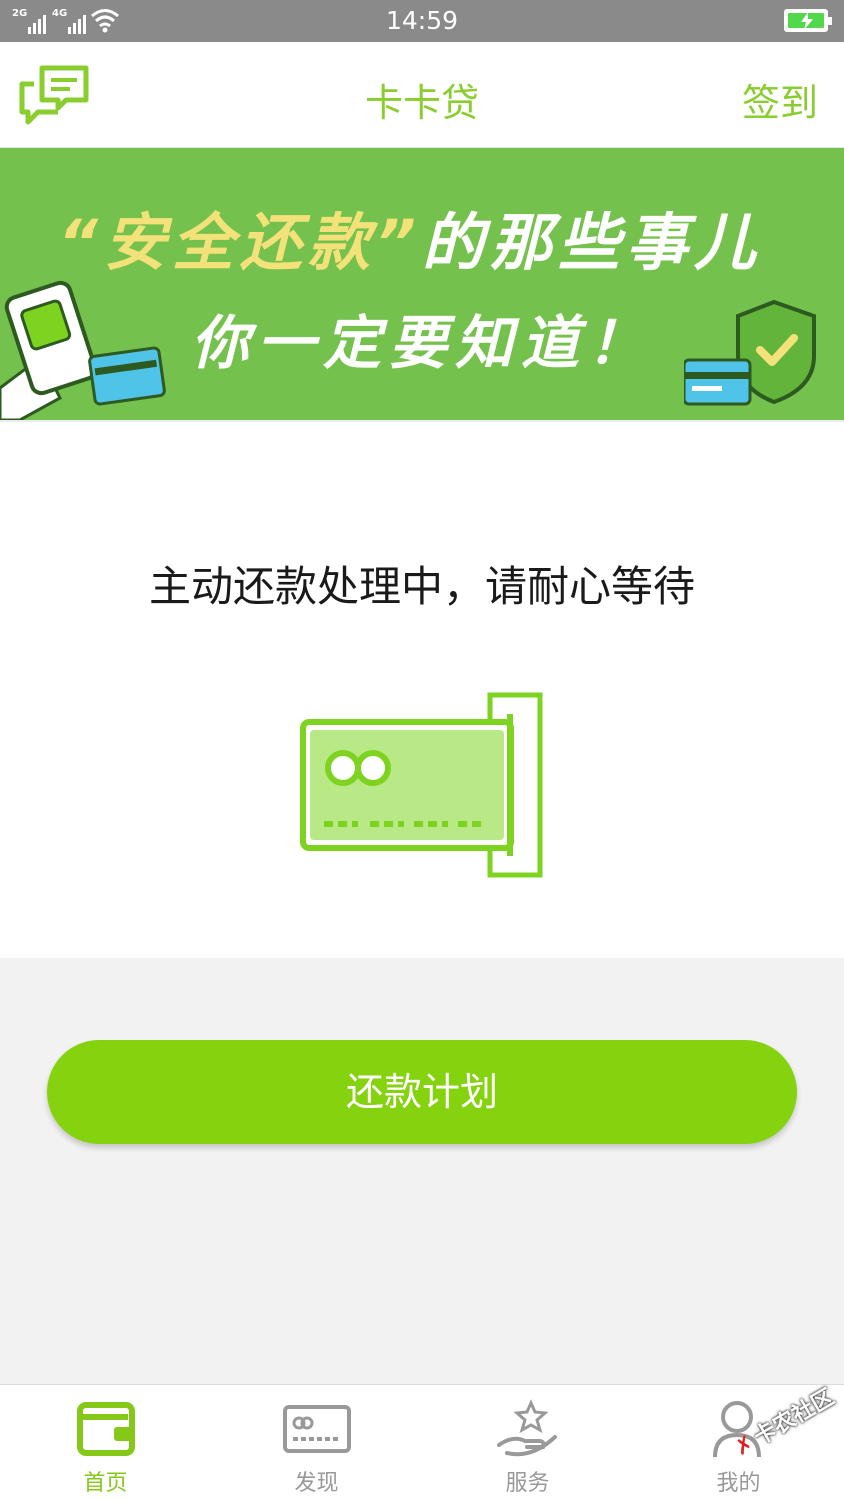 This screenshot has width=844, height=1500. I want to click on tab-label: 服务, so click(527, 1483).